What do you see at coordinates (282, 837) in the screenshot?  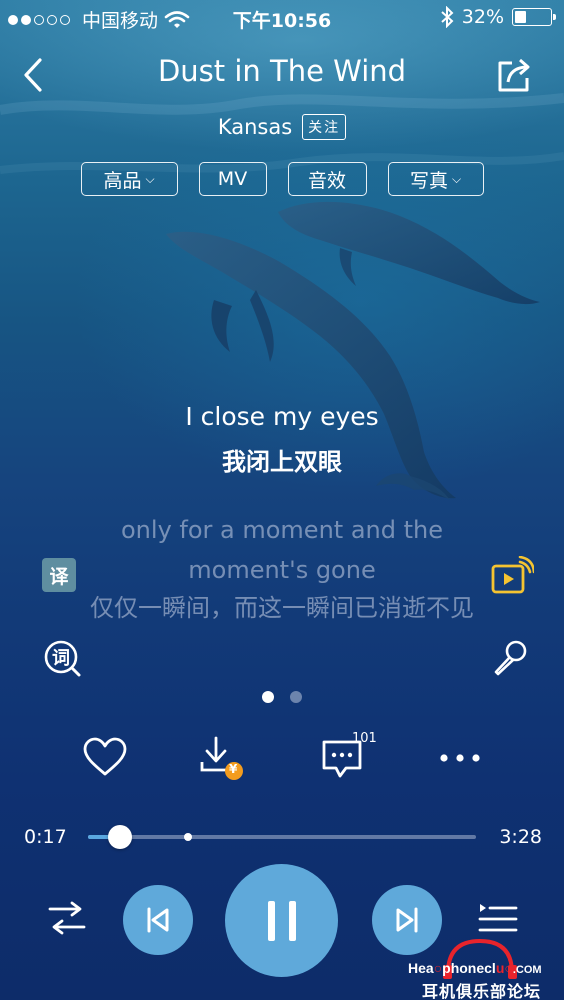 I see `progress-track` at bounding box center [282, 837].